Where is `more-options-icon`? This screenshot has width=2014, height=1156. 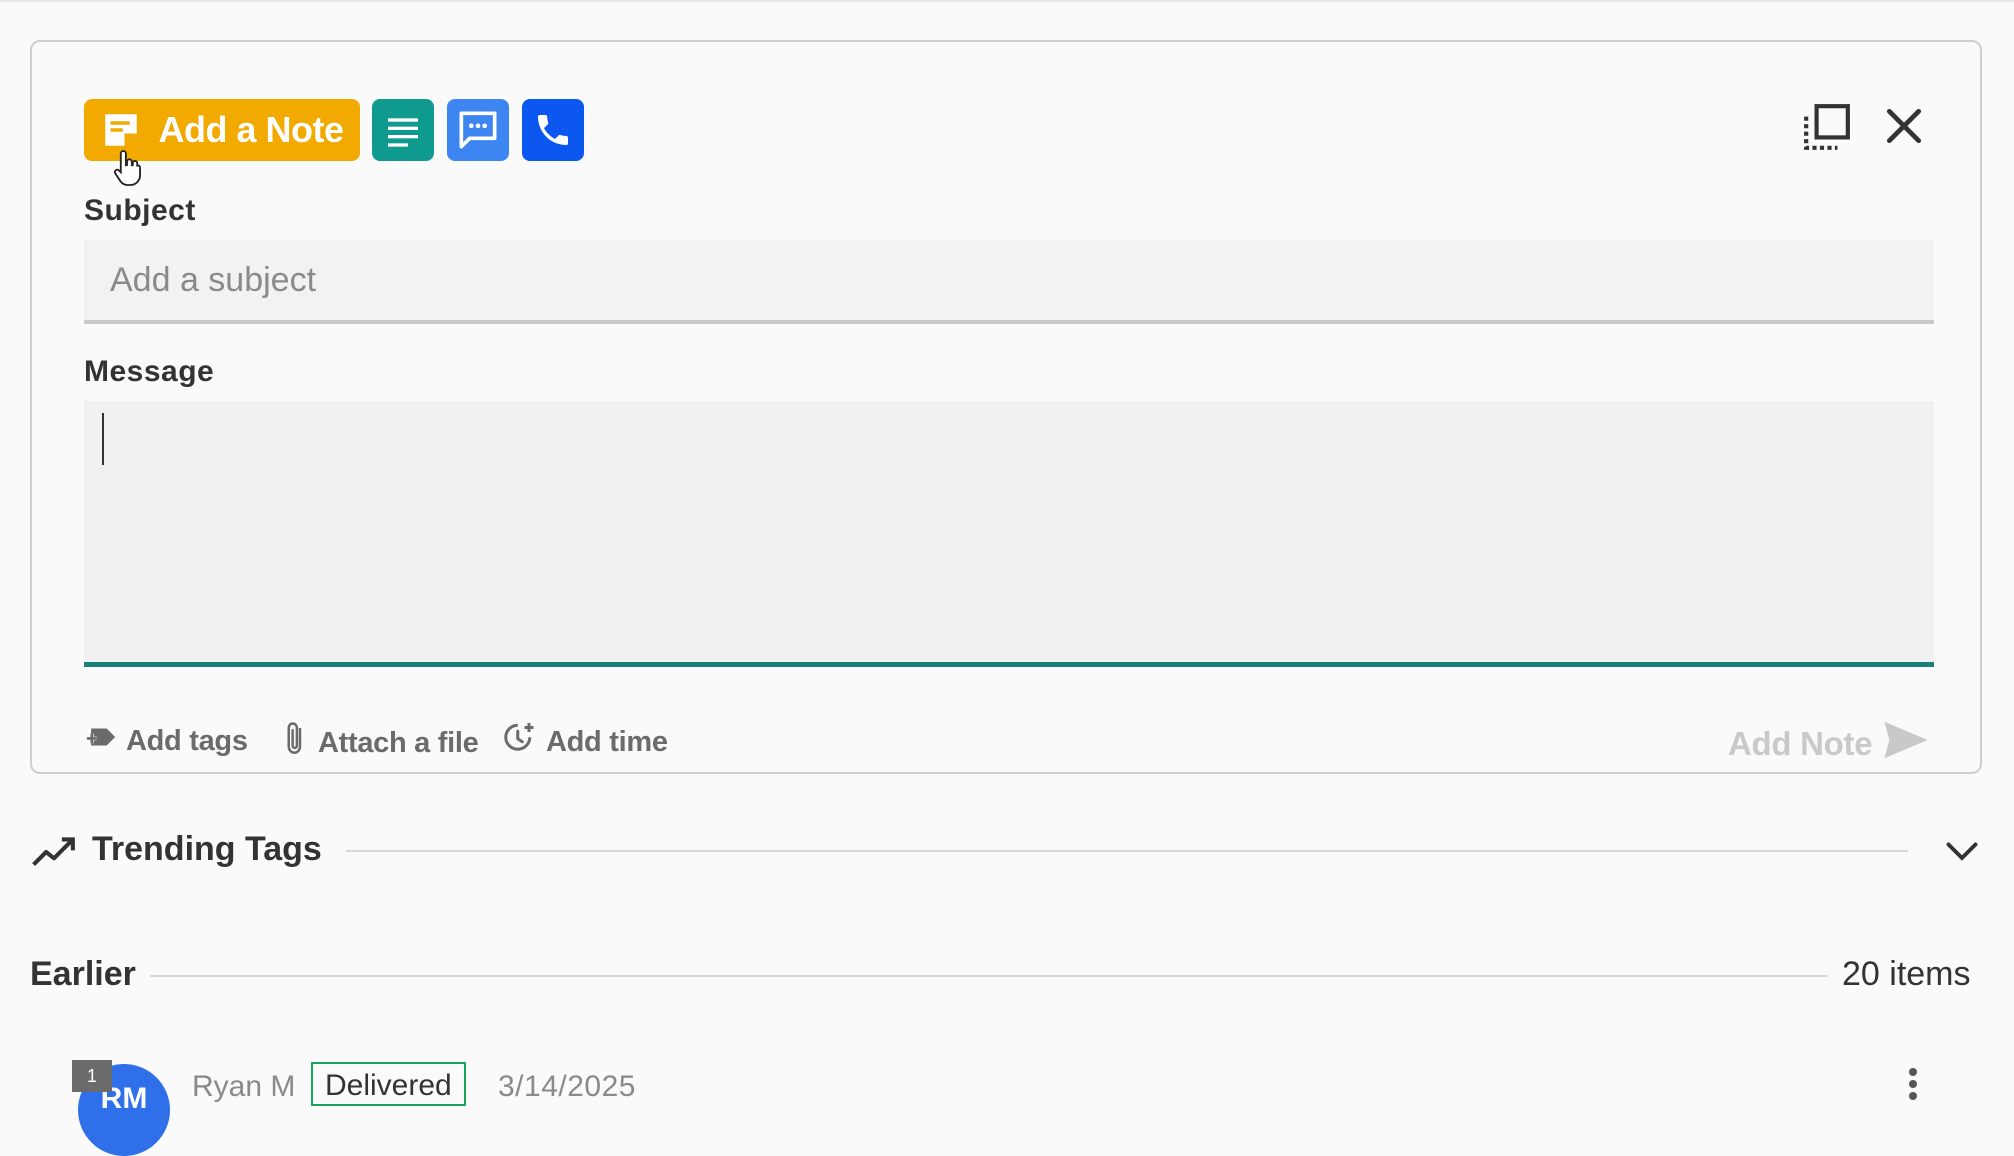
more-options-icon is located at coordinates (1913, 1086).